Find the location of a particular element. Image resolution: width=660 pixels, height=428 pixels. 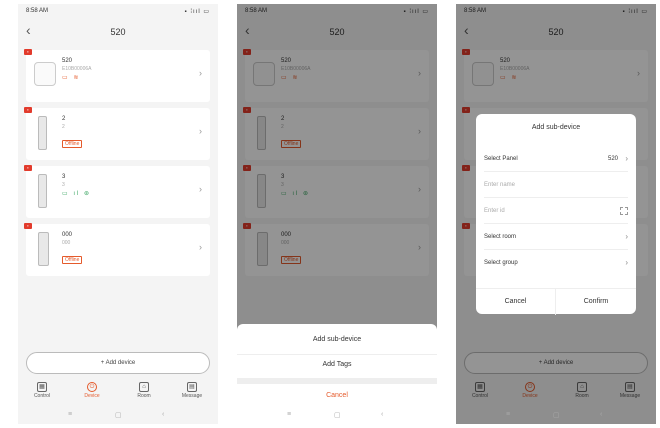

message-icon: ▤ is located at coordinates (192, 387).